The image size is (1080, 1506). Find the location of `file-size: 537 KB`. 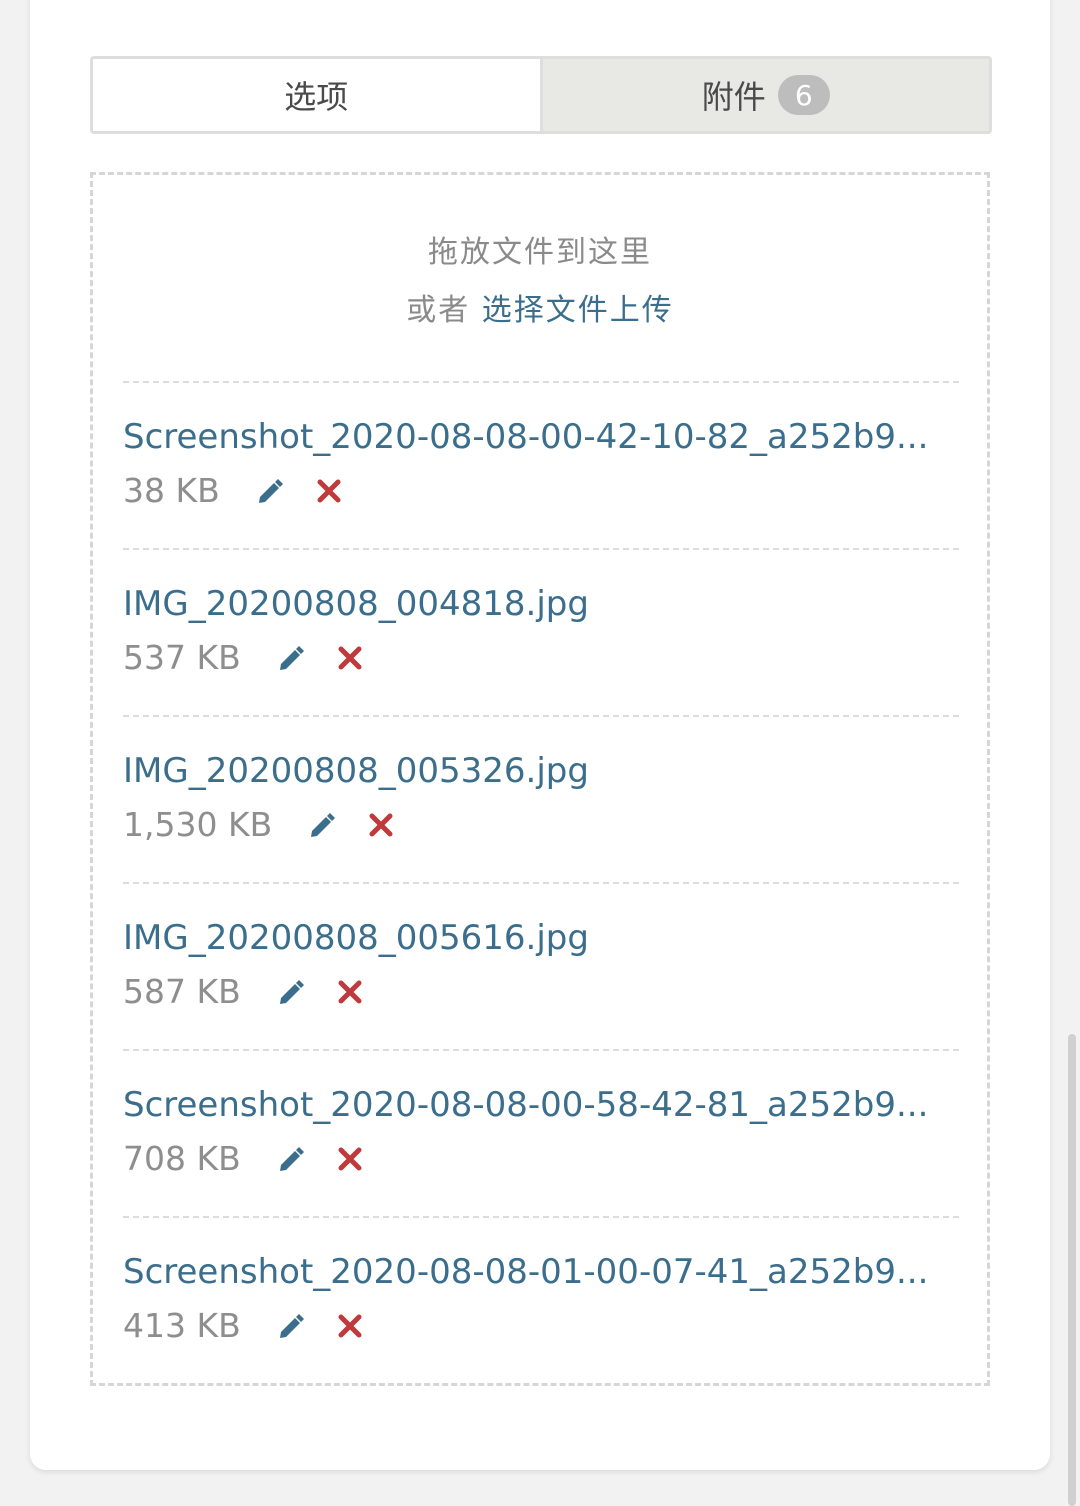

file-size: 537 KB is located at coordinates (182, 657).